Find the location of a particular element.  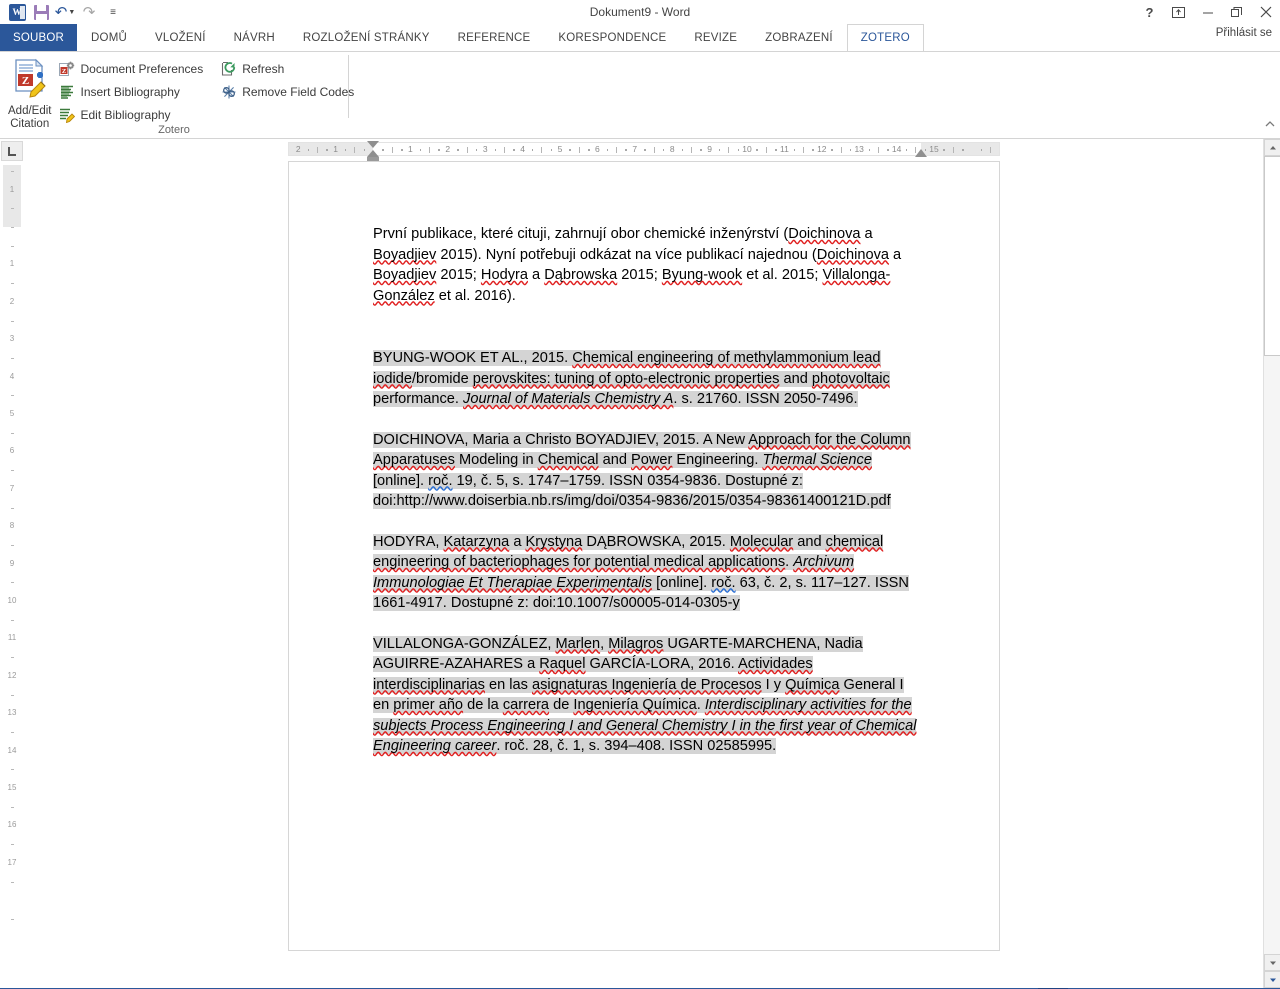

bib1-part-8: . s. 21760. ISSN 2050-7496. is located at coordinates (765, 399).